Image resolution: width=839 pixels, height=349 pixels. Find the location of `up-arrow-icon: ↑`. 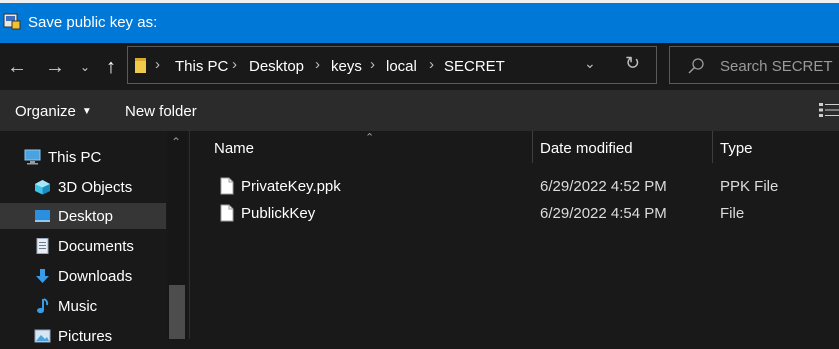

up-arrow-icon: ↑ is located at coordinates (111, 67).